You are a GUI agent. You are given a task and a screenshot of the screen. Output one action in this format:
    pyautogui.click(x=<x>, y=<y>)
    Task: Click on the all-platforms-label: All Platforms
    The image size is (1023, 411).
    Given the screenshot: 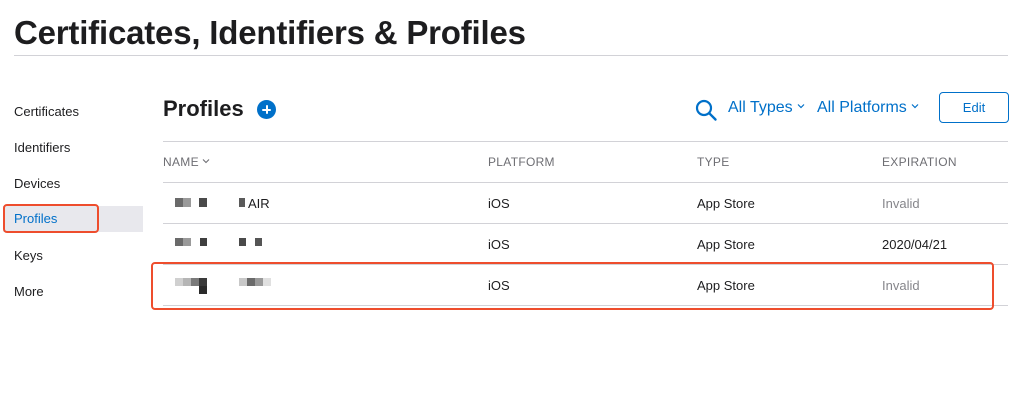 What is the action you would take?
    pyautogui.click(x=862, y=107)
    